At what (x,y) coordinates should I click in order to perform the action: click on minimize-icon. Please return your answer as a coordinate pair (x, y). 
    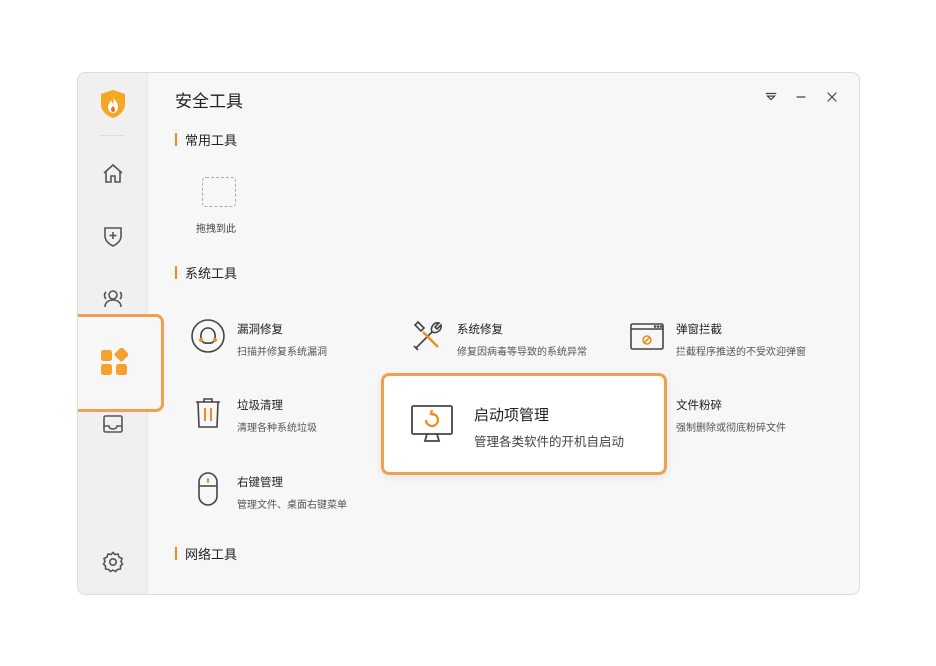
    Looking at the image, I should click on (801, 97).